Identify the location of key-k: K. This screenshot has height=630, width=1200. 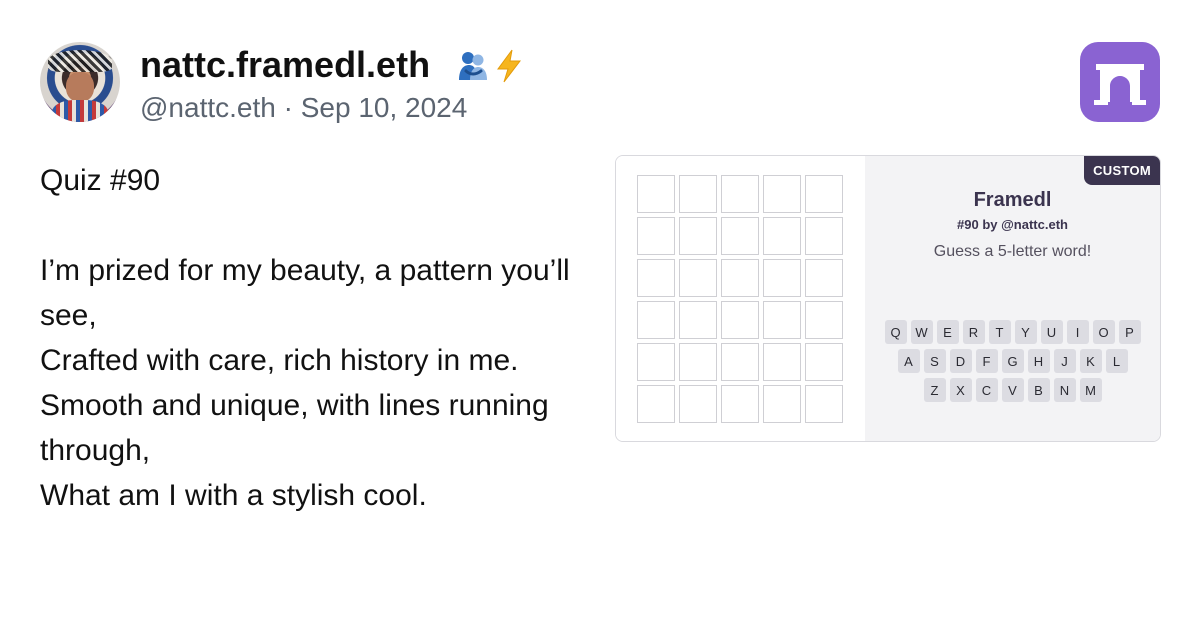
(1090, 361).